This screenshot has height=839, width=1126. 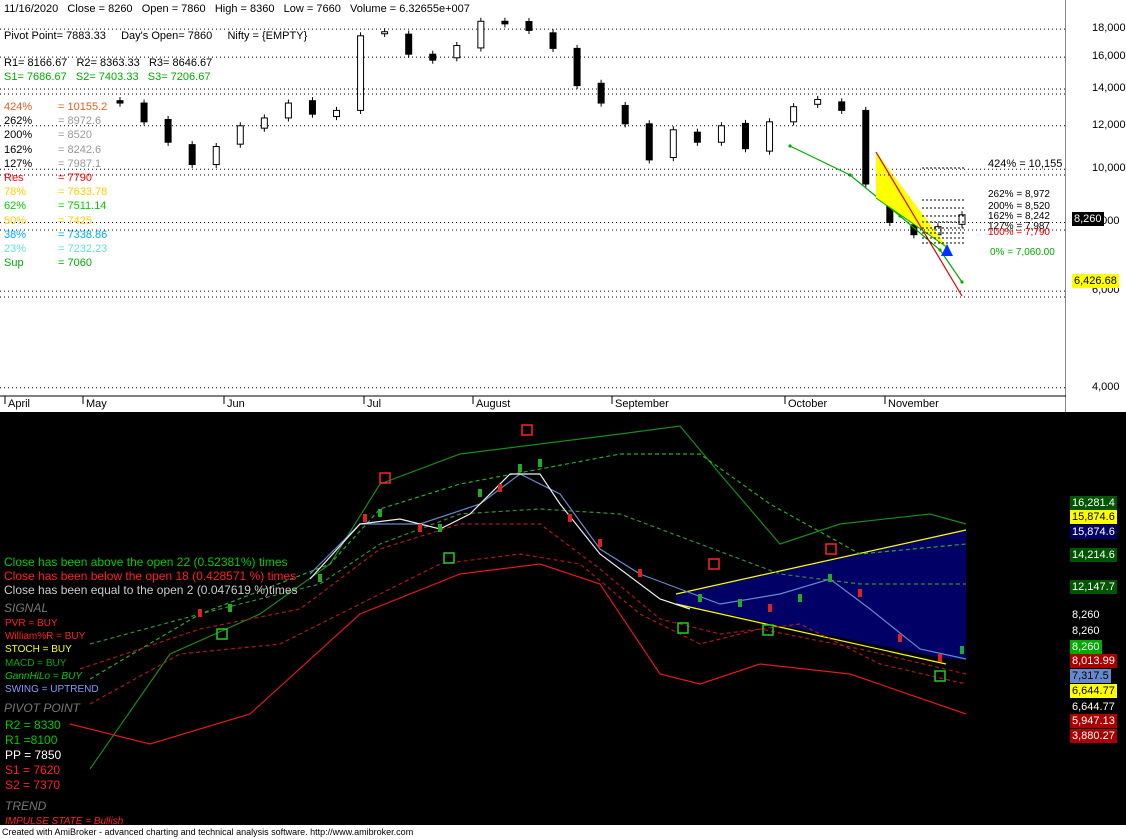 What do you see at coordinates (1093, 532) in the screenshot?
I see `price-tag-bottom-2: 15,874.6` at bounding box center [1093, 532].